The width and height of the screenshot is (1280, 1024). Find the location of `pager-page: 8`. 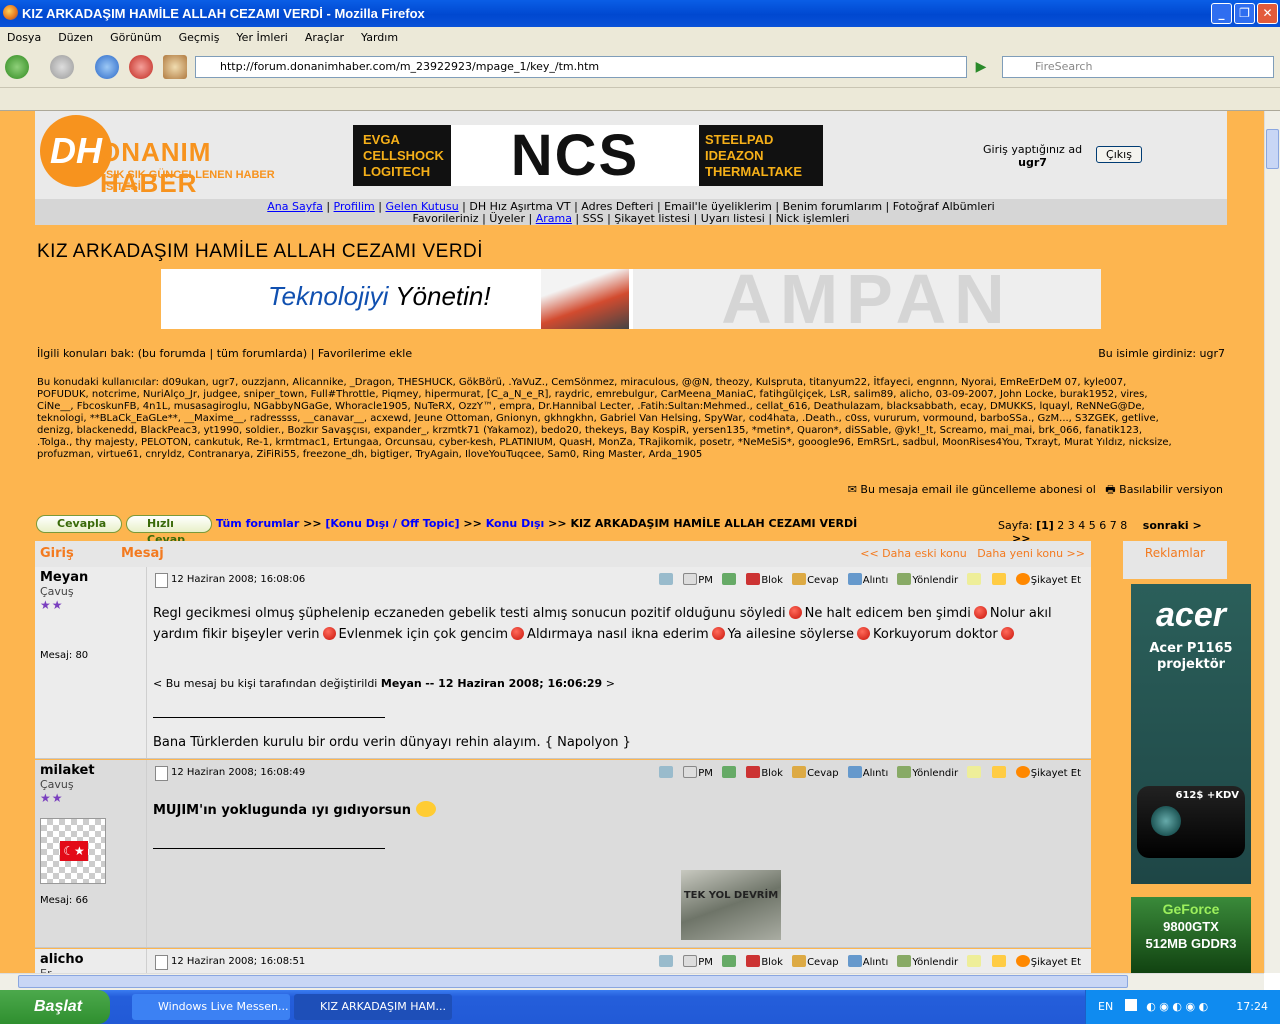

pager-page: 8 is located at coordinates (1123, 525).